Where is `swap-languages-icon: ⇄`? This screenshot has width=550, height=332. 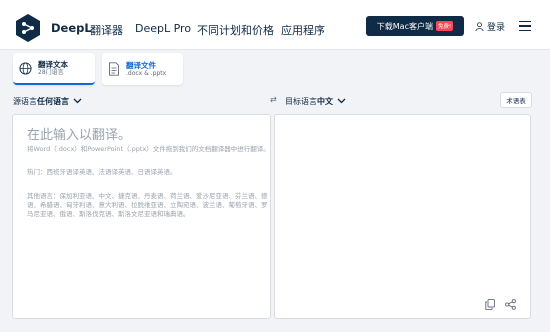 swap-languages-icon: ⇄ is located at coordinates (273, 99).